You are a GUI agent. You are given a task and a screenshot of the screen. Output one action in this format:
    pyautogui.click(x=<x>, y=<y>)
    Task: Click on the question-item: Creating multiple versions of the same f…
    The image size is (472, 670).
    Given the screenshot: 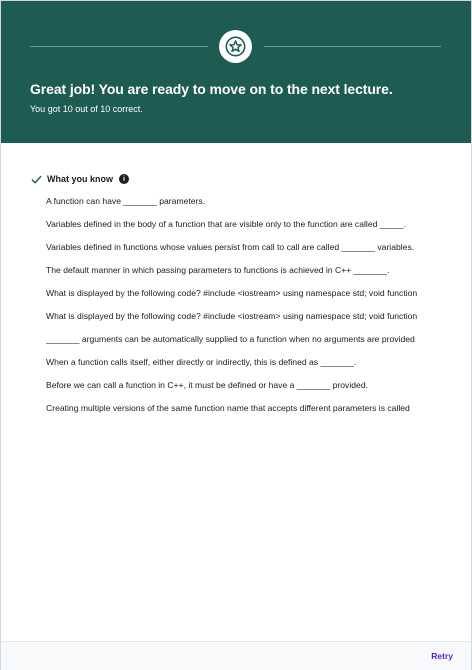 What is the action you would take?
    pyautogui.click(x=228, y=408)
    